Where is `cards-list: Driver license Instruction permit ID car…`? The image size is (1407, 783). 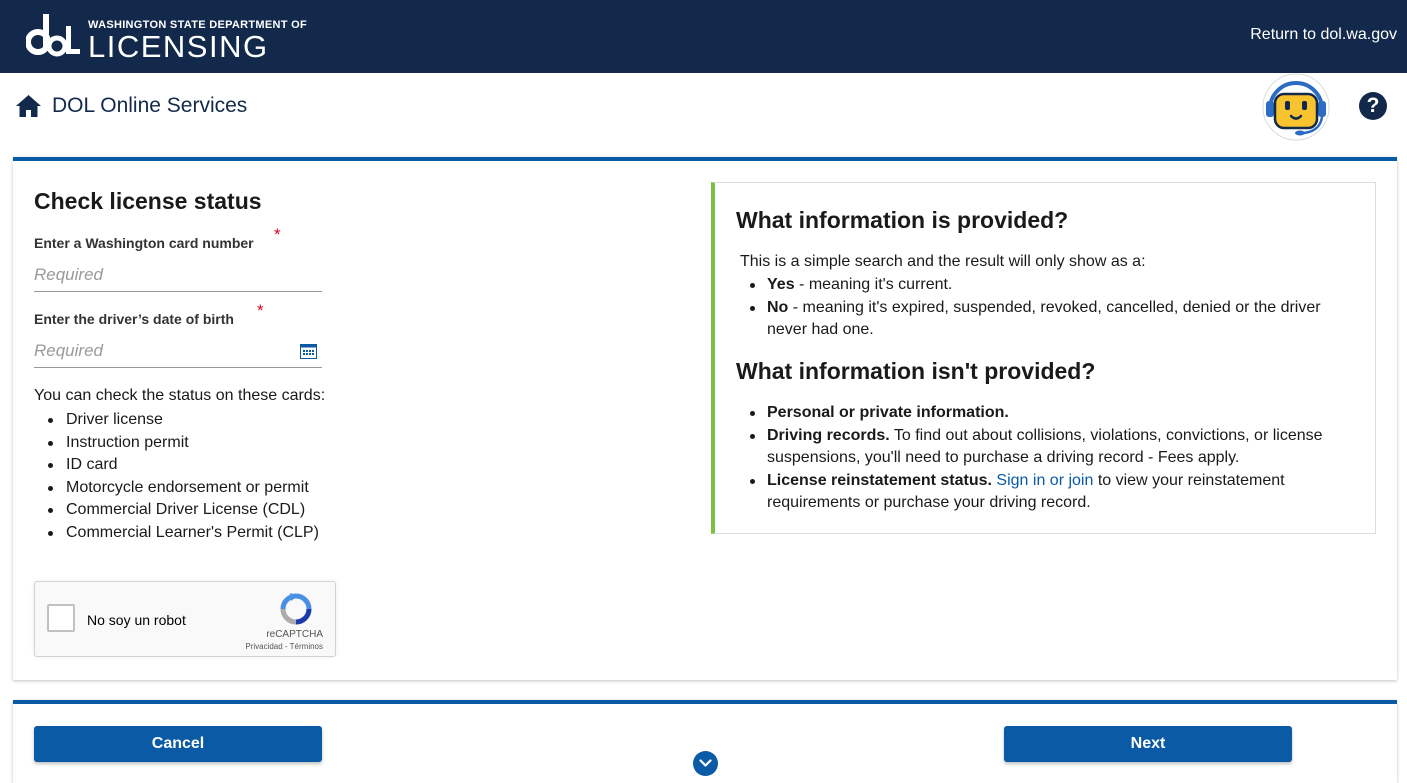 cards-list: Driver license Instruction permit ID car… is located at coordinates (183, 477).